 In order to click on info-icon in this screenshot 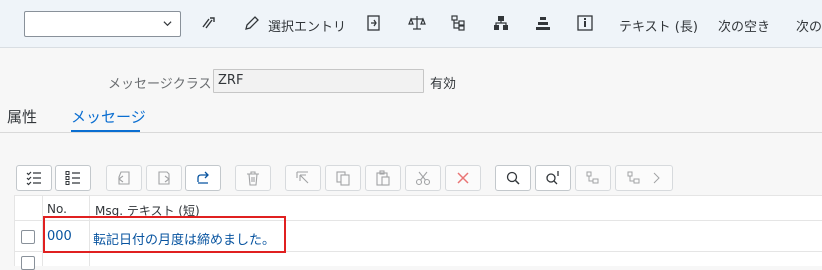, I will do `click(585, 23)`.